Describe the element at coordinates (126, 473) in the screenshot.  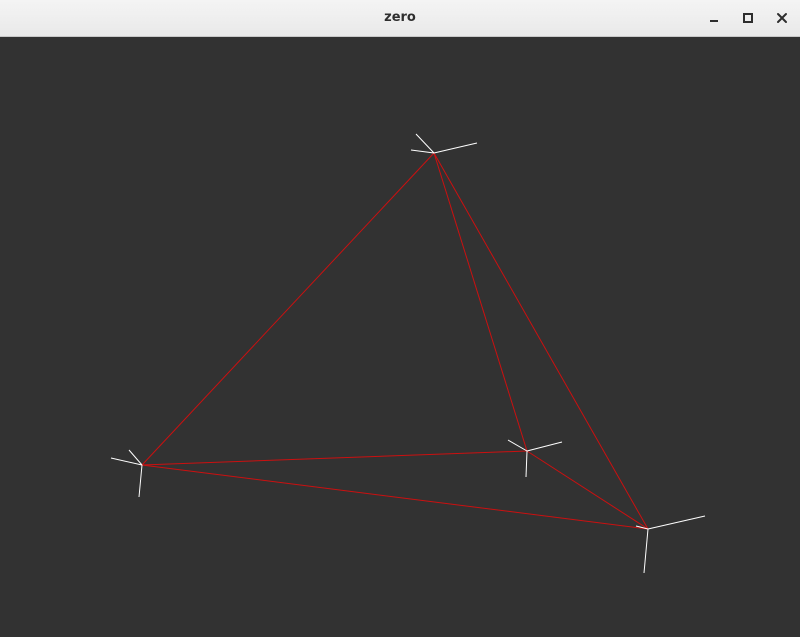
I see `axis-gizmo-left` at that location.